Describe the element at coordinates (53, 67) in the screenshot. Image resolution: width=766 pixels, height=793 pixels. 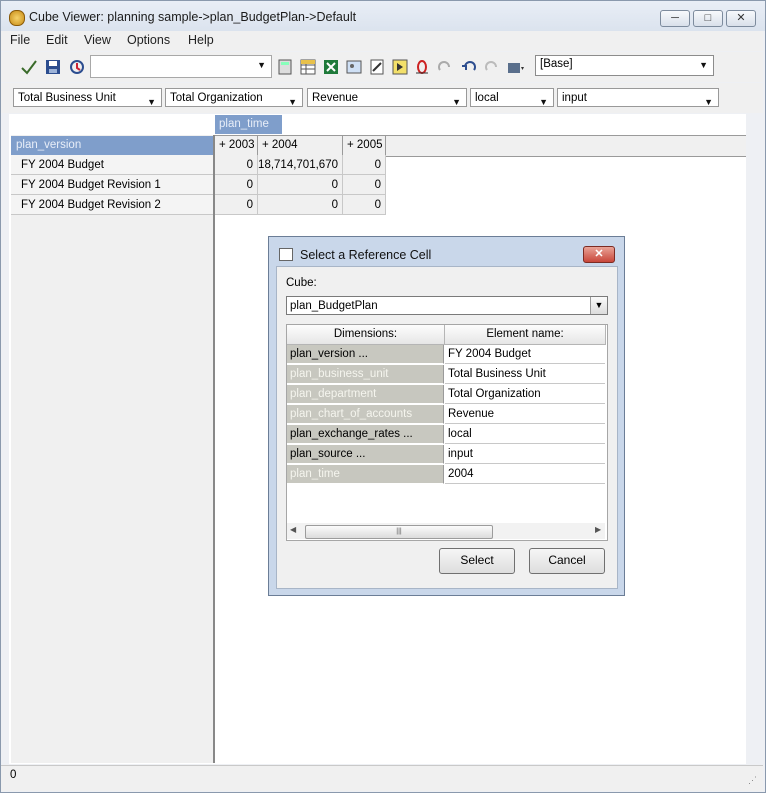
I see `save-icon` at that location.